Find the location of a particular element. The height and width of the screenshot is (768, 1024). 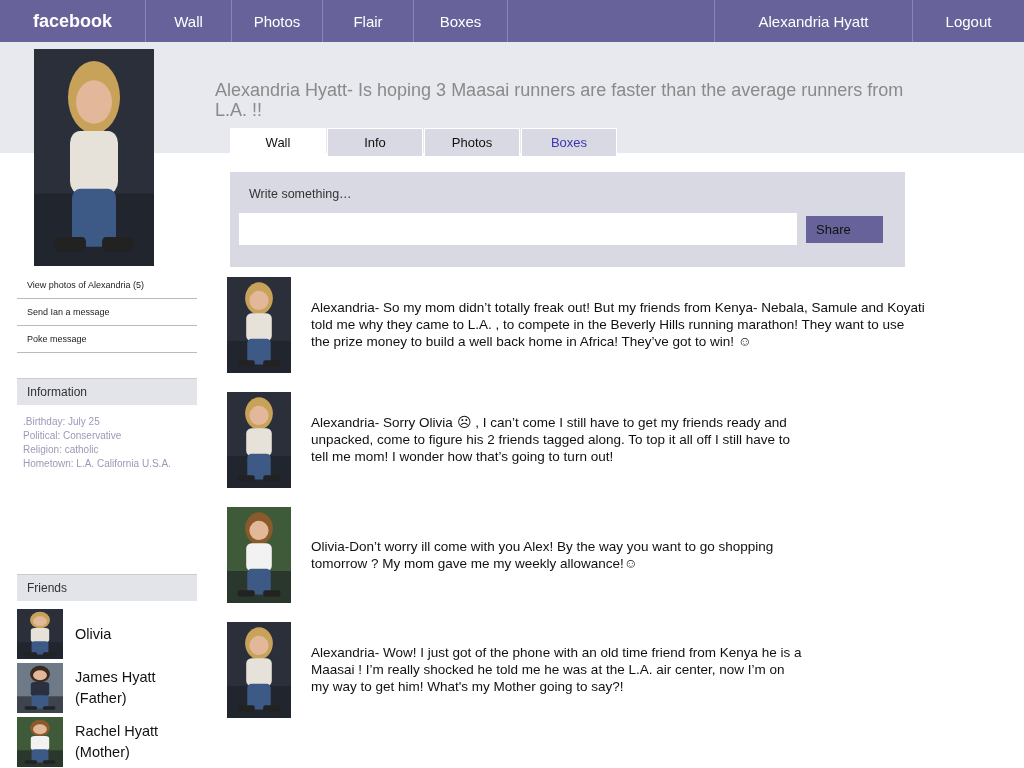

profile-tab: Info is located at coordinates (375, 142).